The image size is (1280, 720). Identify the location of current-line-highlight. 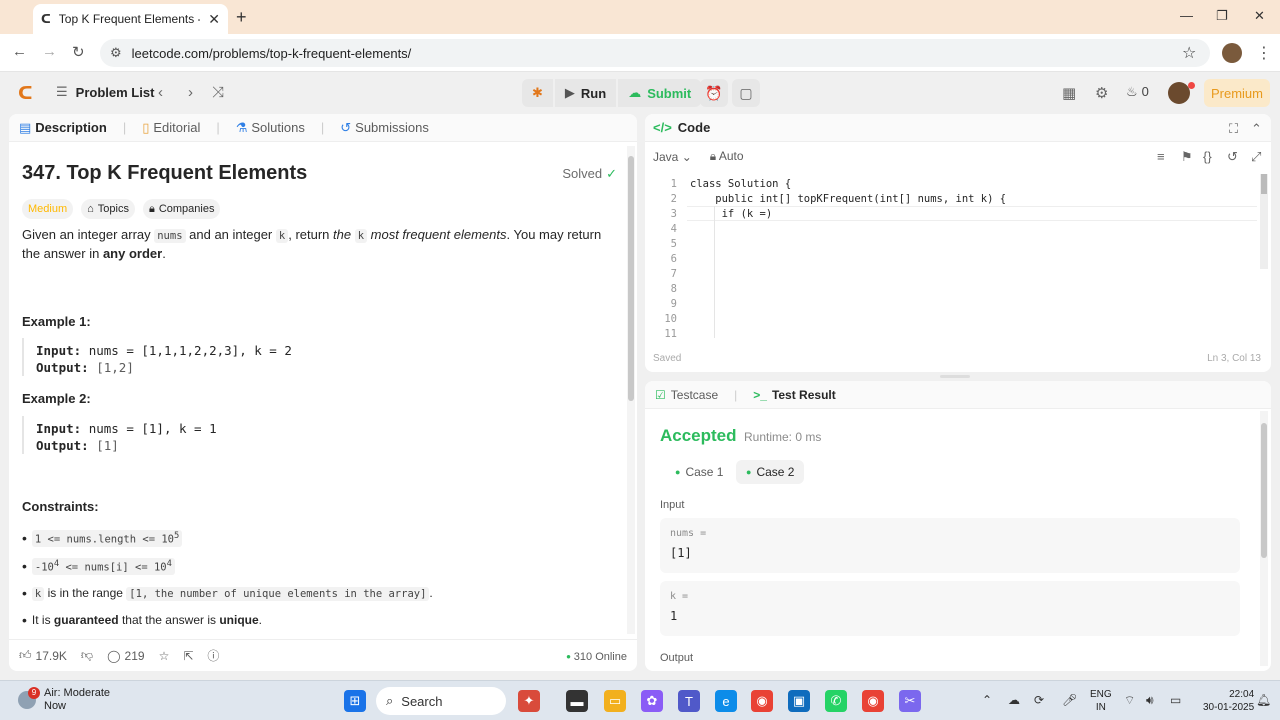
(972, 213).